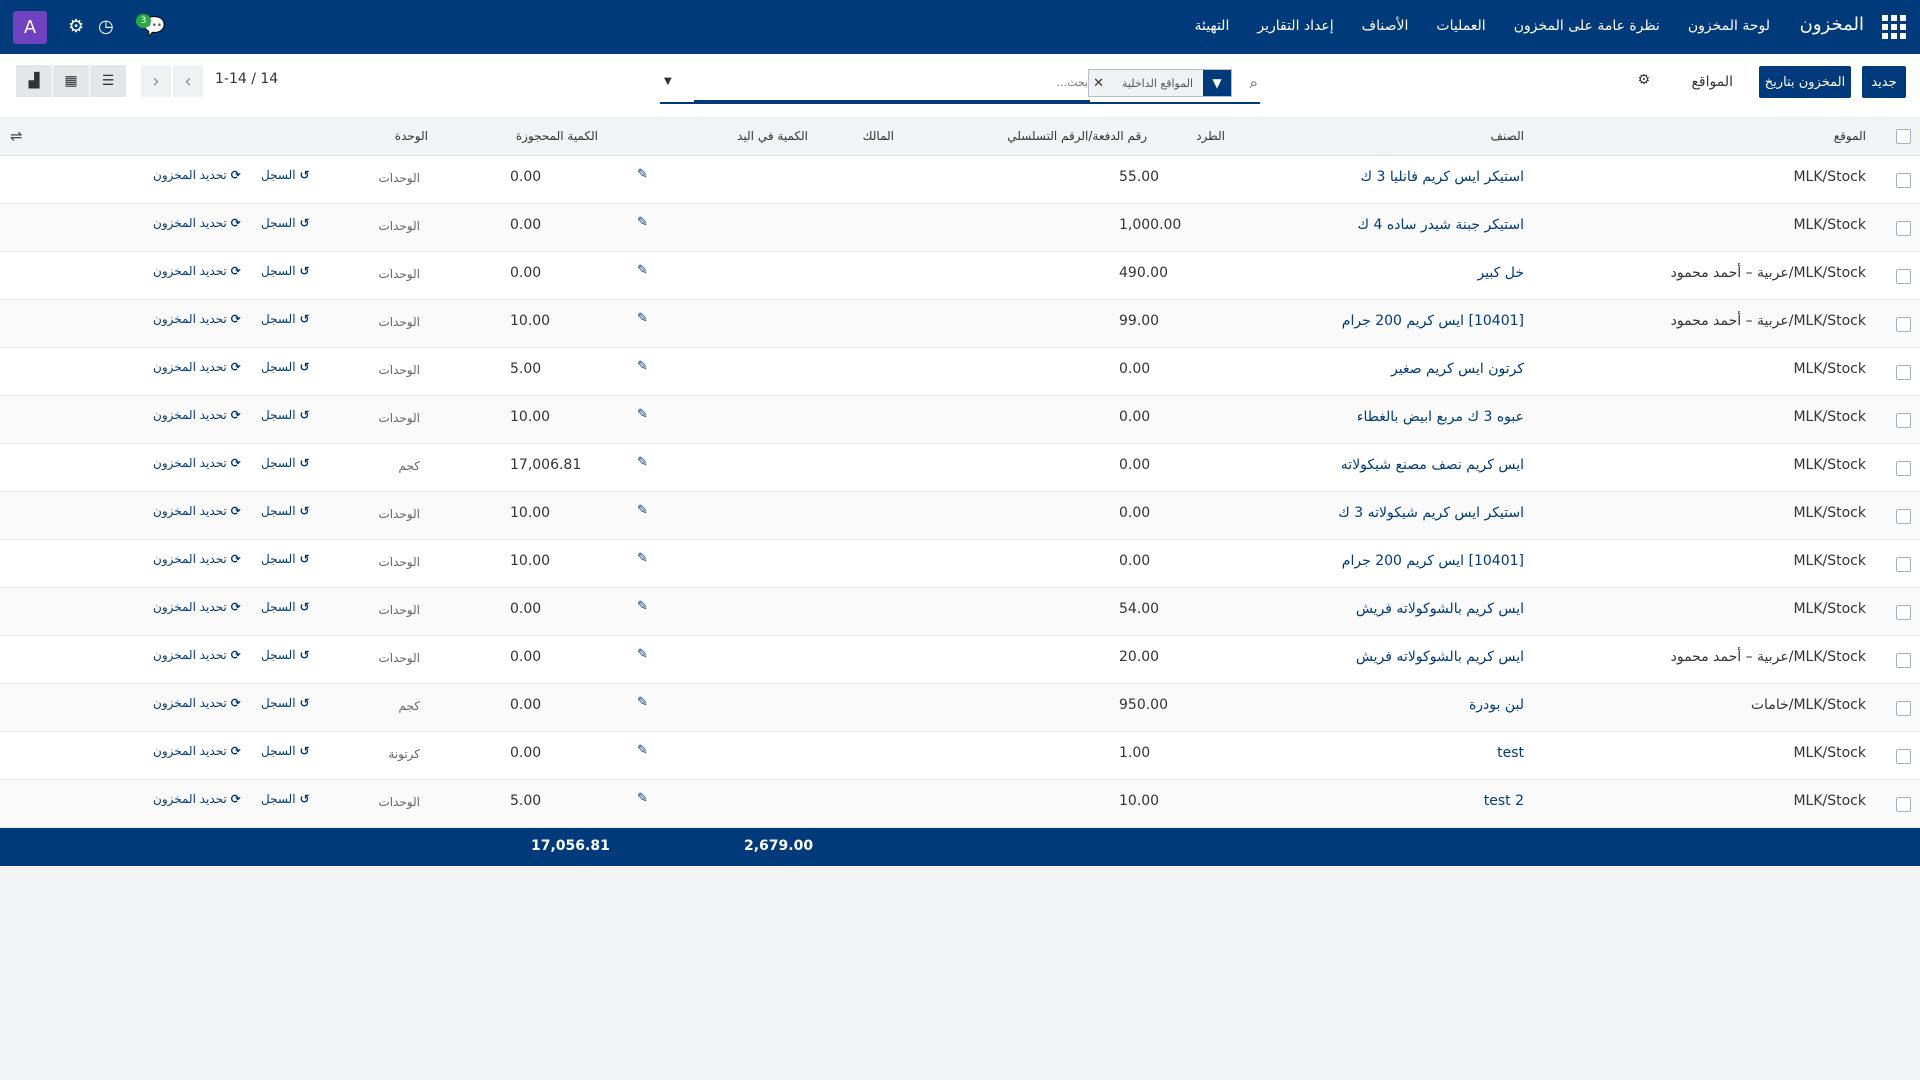  What do you see at coordinates (1496, 705) in the screenshot?
I see `row-product: لبن بودرة` at bounding box center [1496, 705].